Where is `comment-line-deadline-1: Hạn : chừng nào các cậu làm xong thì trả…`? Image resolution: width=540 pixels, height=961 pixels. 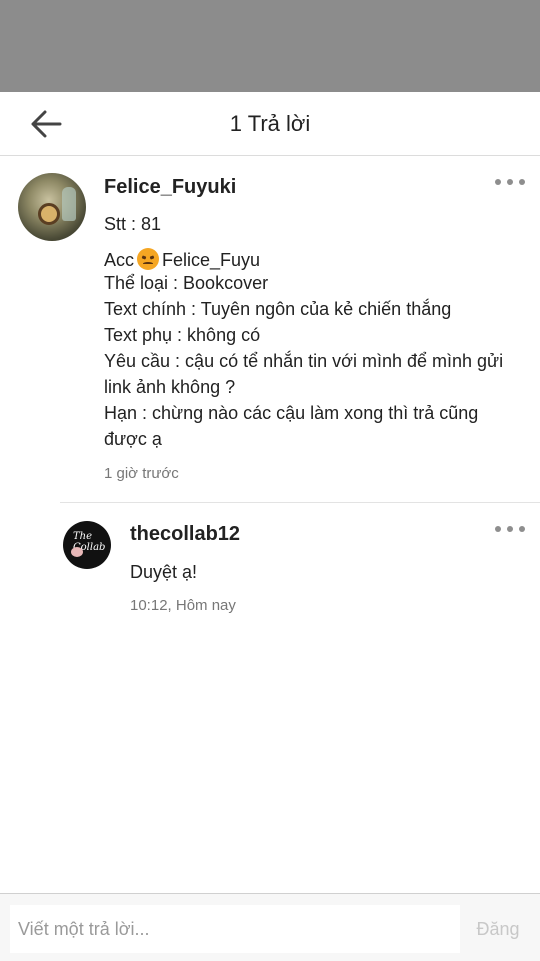
comment-line-deadline-1: Hạn : chừng nào các cậu làm xong thì trả… is located at coordinates (291, 413).